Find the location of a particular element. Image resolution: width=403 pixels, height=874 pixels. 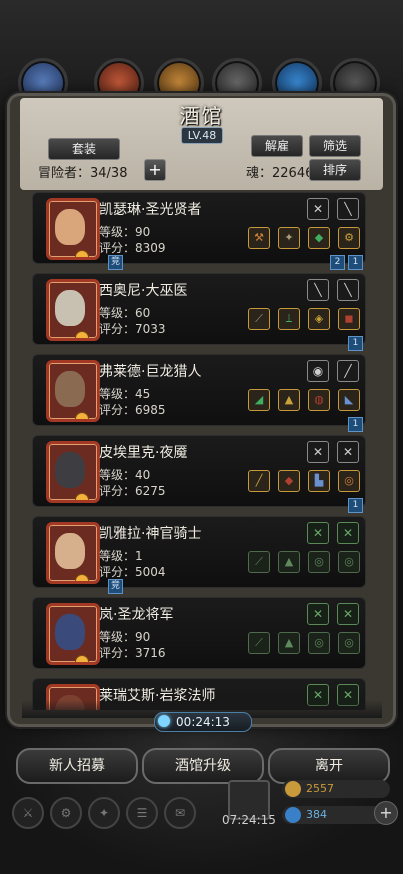

menu-icon-1: ⚔ is located at coordinates (28, 813).